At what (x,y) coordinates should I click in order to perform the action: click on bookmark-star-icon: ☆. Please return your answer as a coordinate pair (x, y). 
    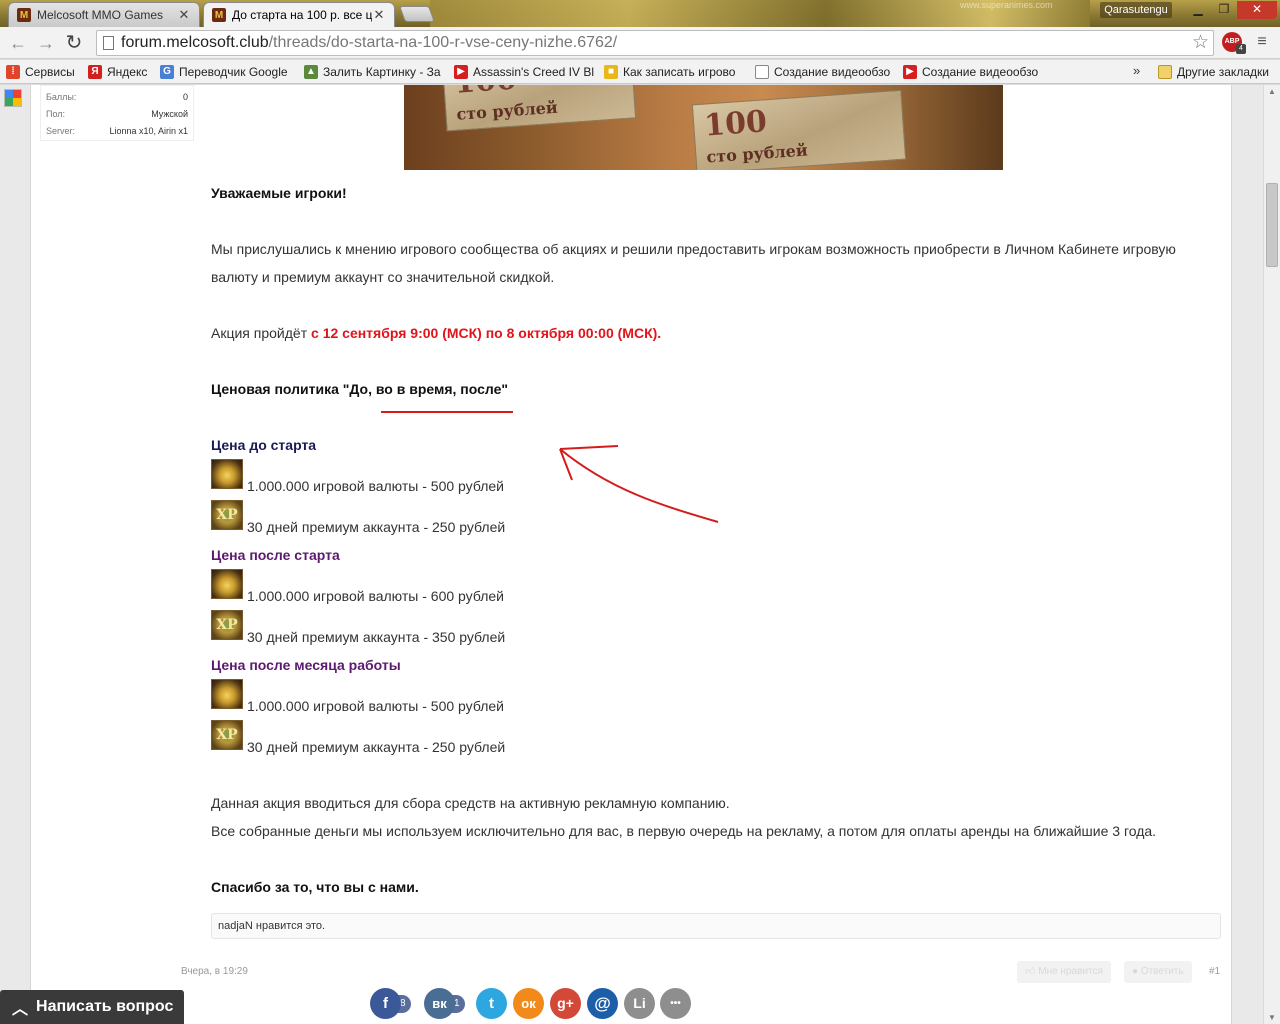
    Looking at the image, I should click on (1200, 42).